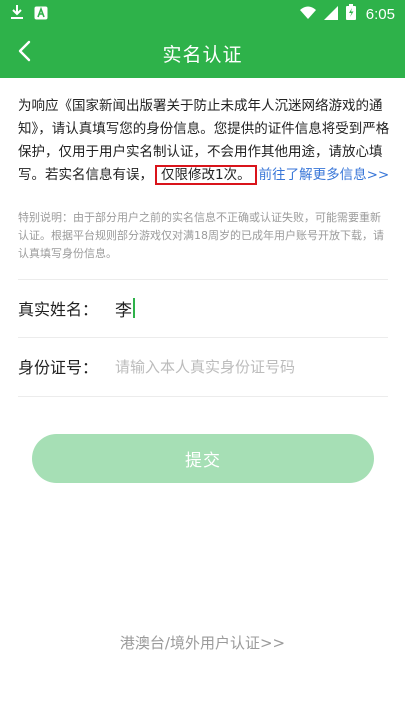 Image resolution: width=405 pixels, height=720 pixels. What do you see at coordinates (203, 396) in the screenshot?
I see `divider` at bounding box center [203, 396].